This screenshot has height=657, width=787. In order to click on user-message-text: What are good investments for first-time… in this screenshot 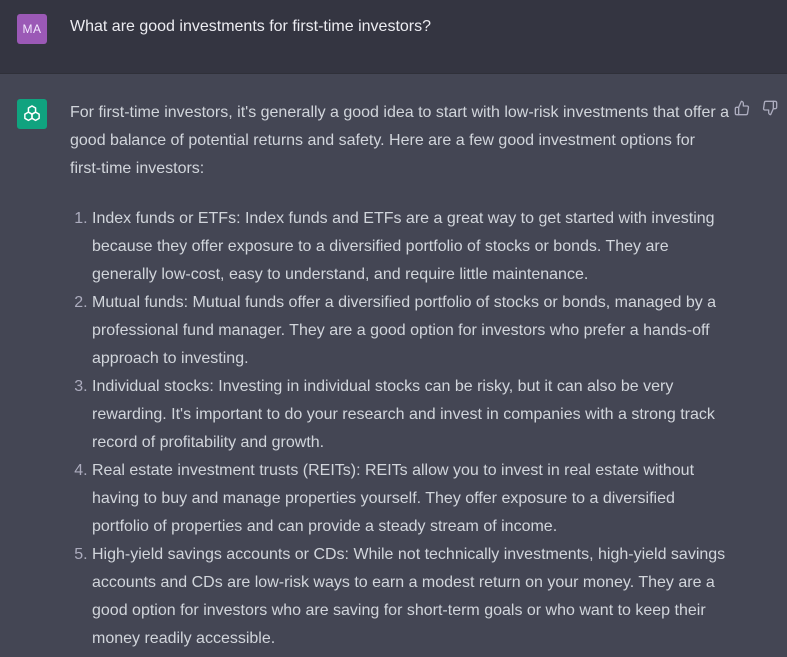, I will do `click(251, 26)`.